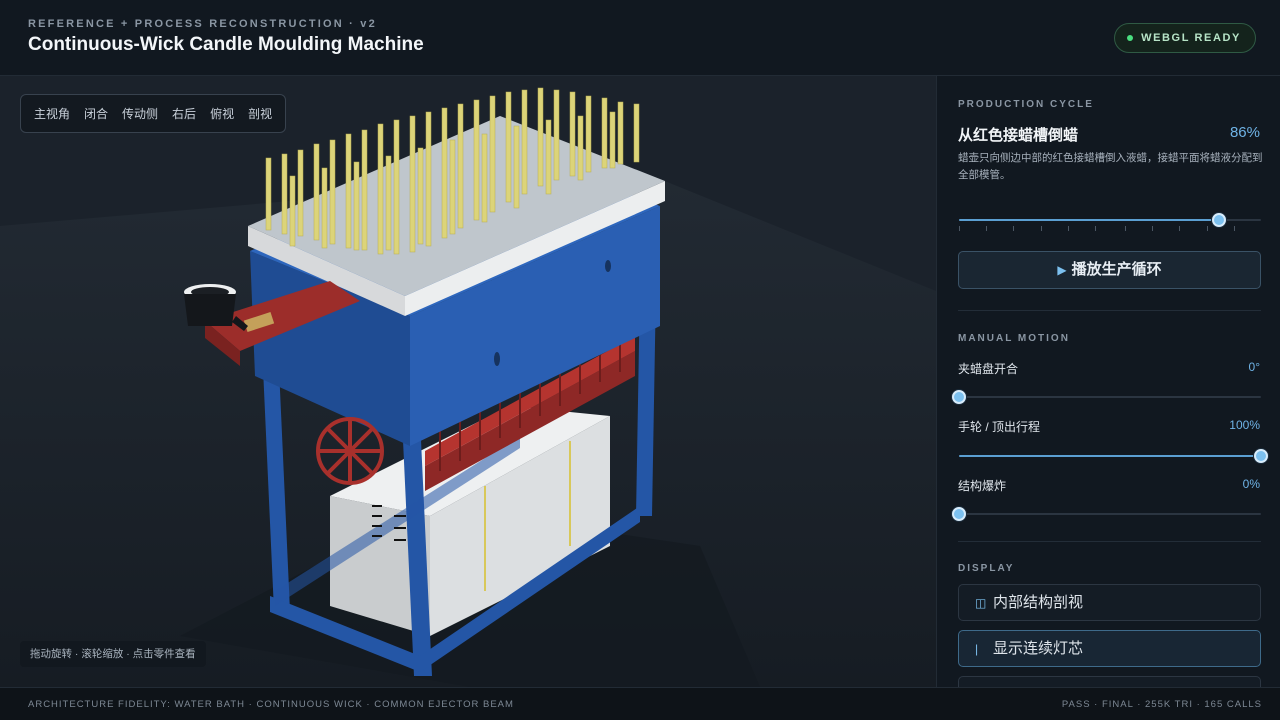 The height and width of the screenshot is (720, 1280). What do you see at coordinates (986, 568) in the screenshot?
I see `display-label: DISPLAY` at bounding box center [986, 568].